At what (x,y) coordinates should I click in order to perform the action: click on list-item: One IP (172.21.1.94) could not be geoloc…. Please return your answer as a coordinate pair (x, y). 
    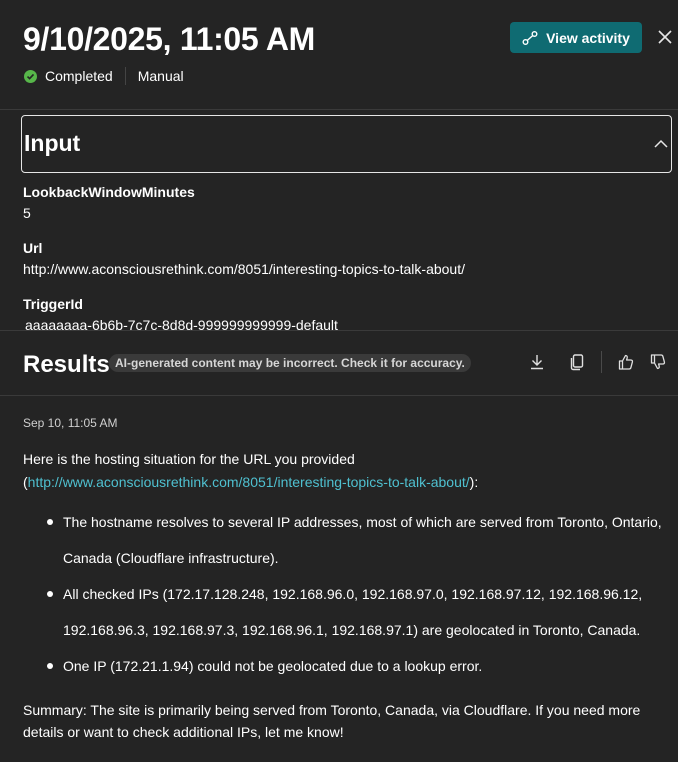
    Looking at the image, I should click on (343, 666).